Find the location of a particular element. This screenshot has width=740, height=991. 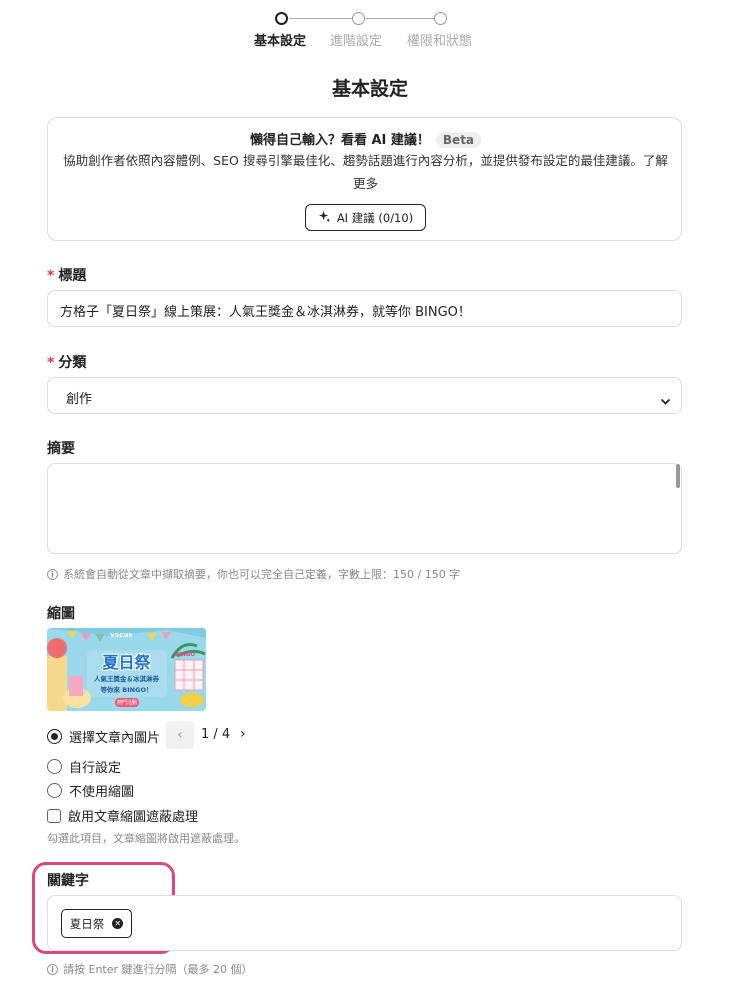

thumbnail-option-article-image: 選擇文章內圖片 is located at coordinates (103, 736).